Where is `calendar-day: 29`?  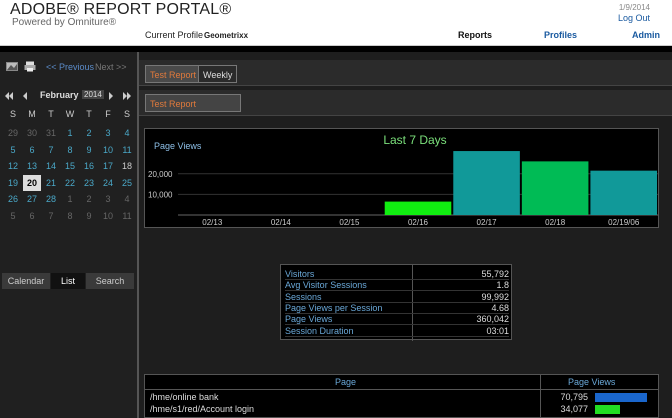
calendar-day: 29 is located at coordinates (13, 133).